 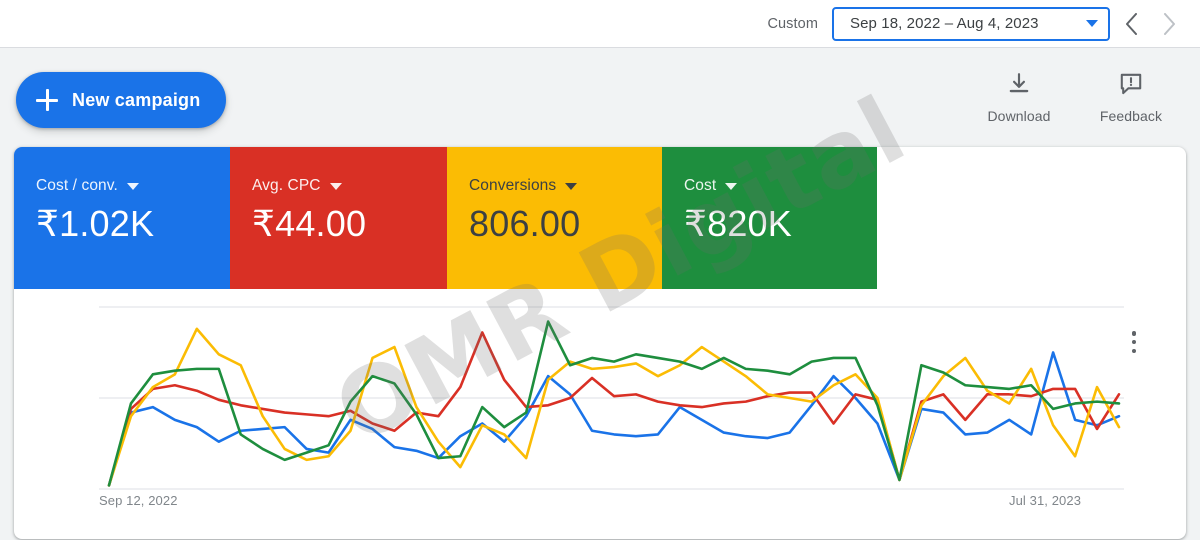 I want to click on date-range-value: Sep 18, 2022 – Aug 4, 2023, so click(x=944, y=23).